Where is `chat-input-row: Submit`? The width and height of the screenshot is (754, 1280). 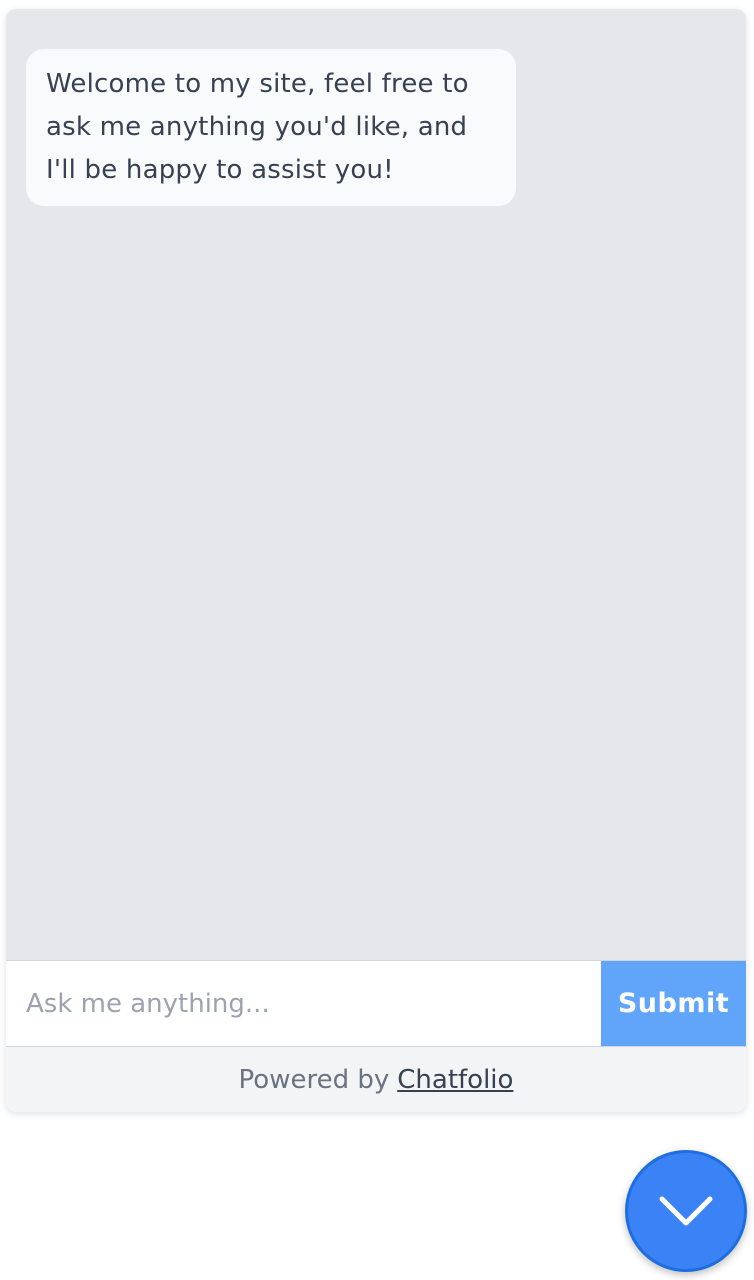
chat-input-row: Submit is located at coordinates (376, 1003).